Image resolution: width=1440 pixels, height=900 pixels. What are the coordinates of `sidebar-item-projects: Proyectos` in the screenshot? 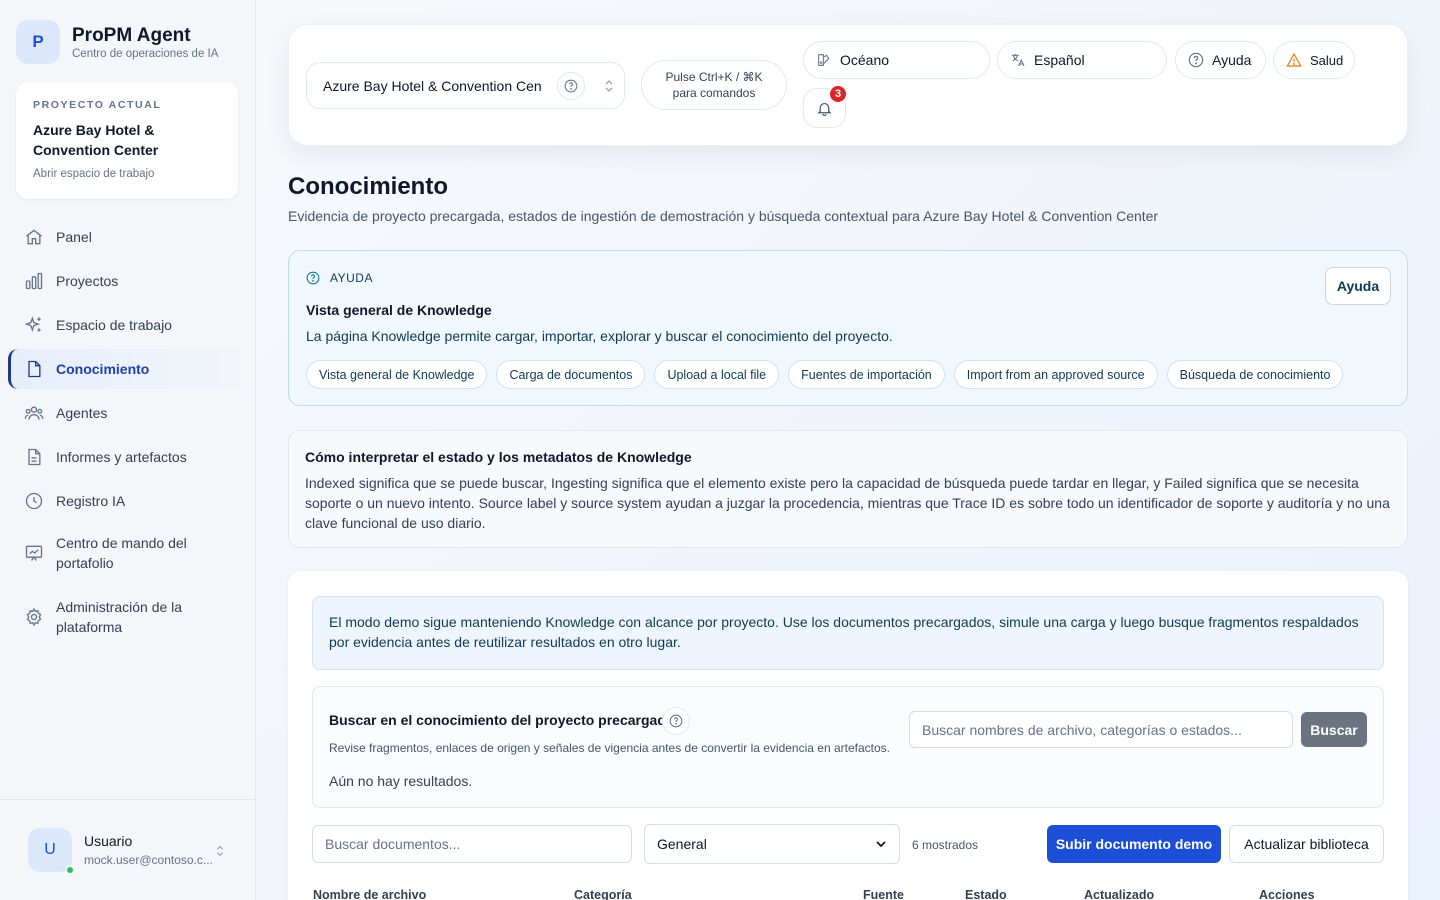 It's located at (128, 281).